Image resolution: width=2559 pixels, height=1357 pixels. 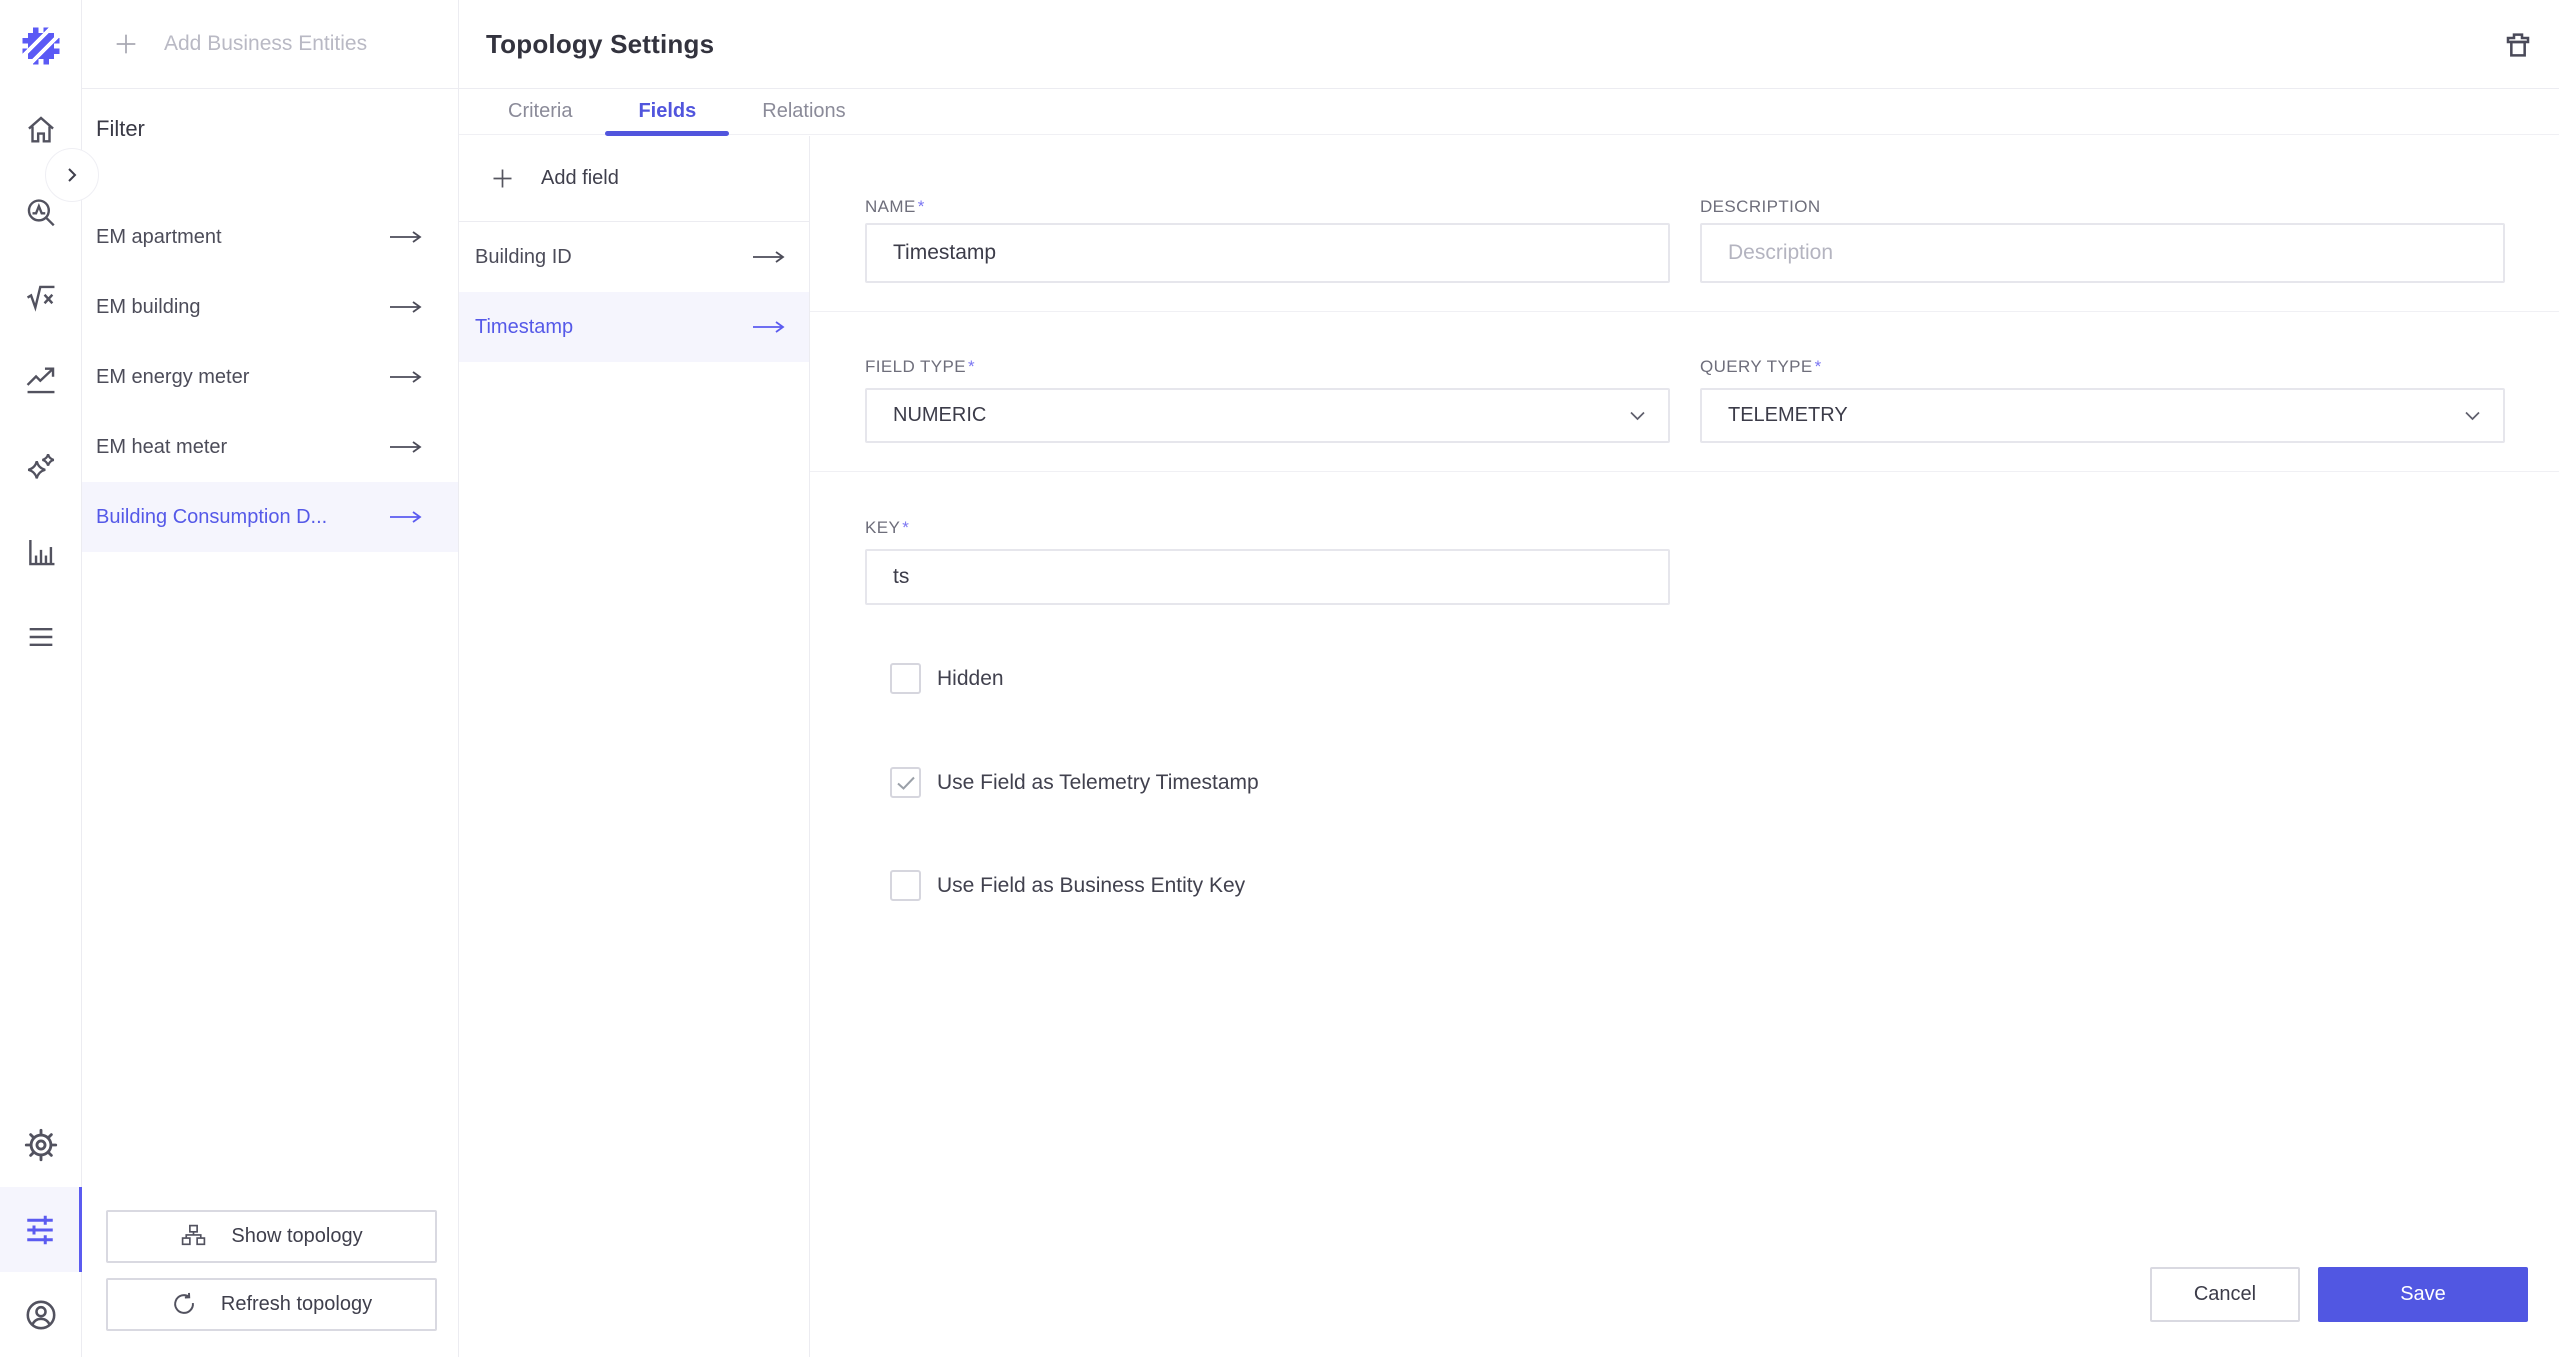 I want to click on add-business-entities-button: Add Business Entities, so click(x=270, y=44).